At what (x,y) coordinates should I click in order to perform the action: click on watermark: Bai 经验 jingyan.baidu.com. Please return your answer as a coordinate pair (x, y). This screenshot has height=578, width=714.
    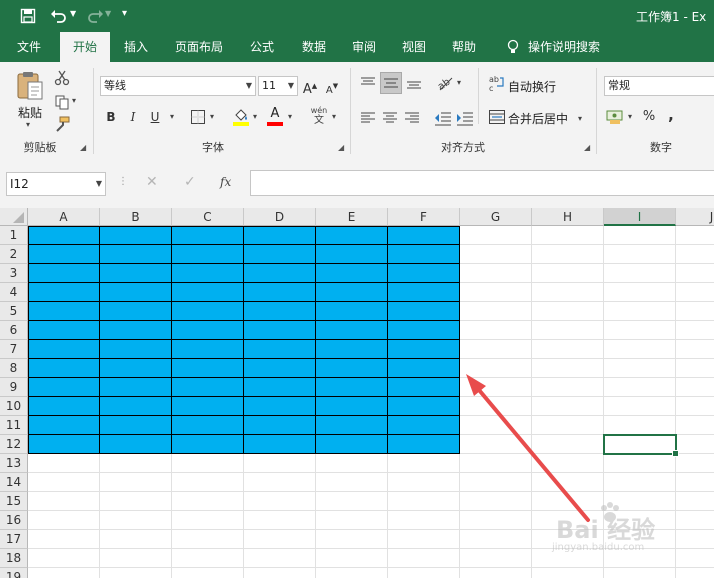
    Looking at the image, I should click on (631, 538).